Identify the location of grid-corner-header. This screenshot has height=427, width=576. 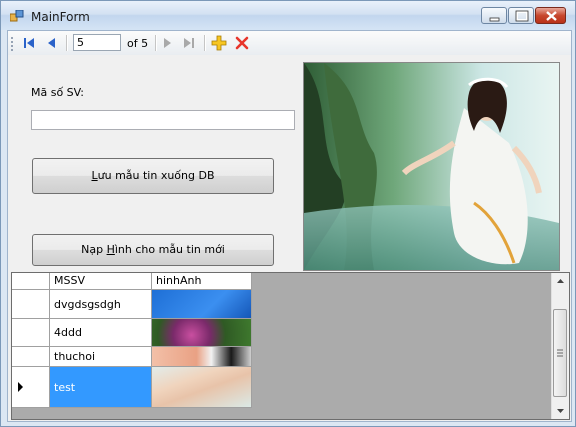
(31, 281).